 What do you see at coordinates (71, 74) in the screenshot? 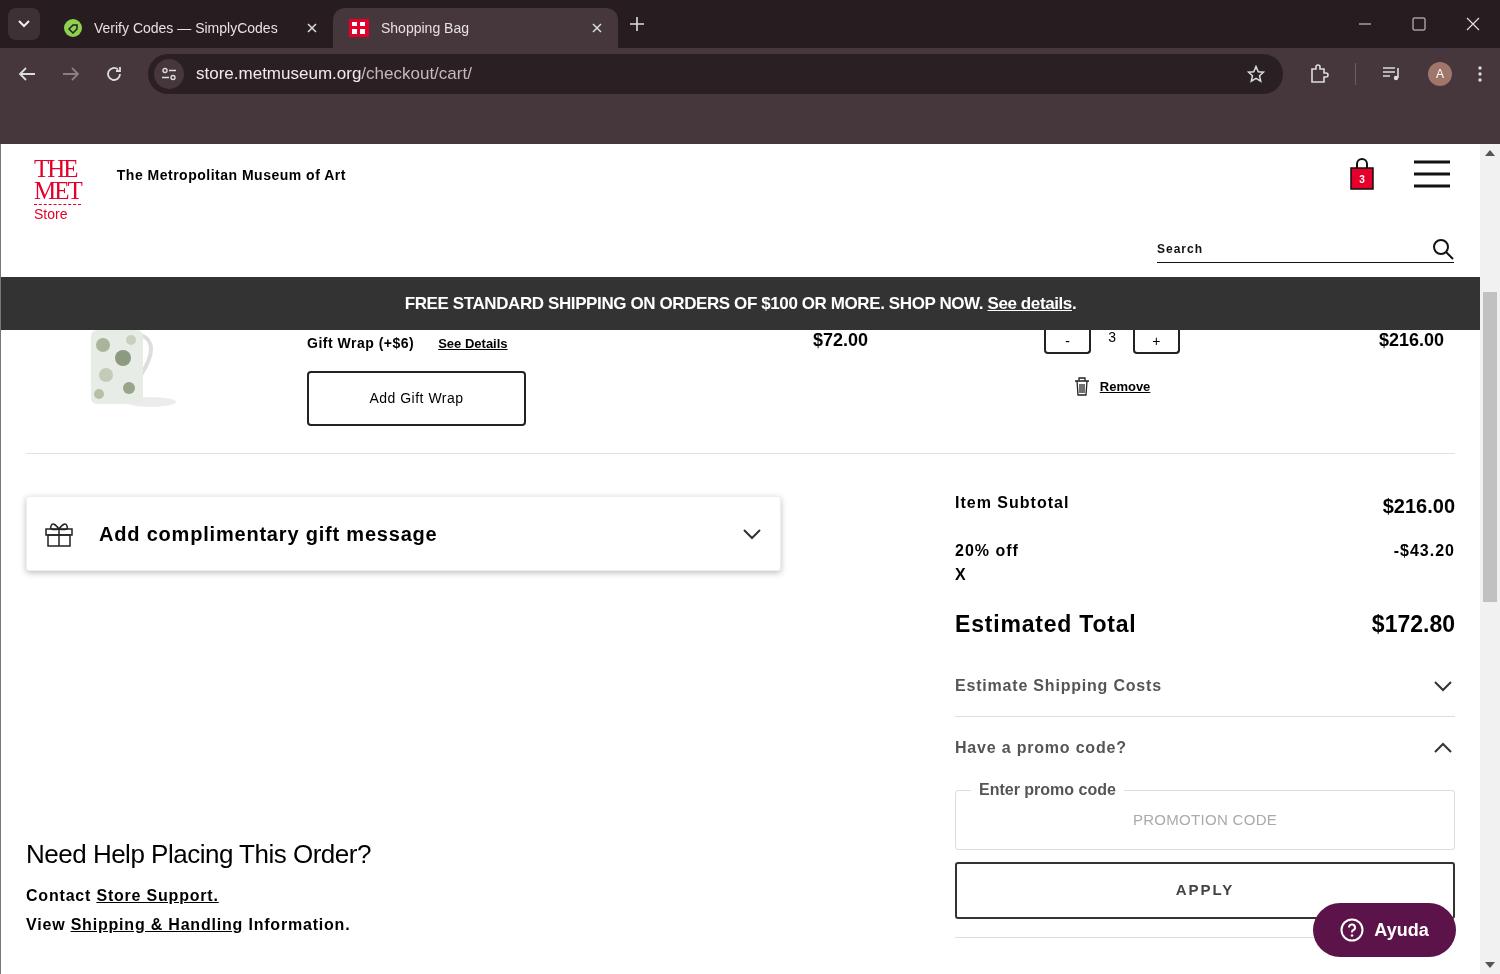
I see `forward-icon` at bounding box center [71, 74].